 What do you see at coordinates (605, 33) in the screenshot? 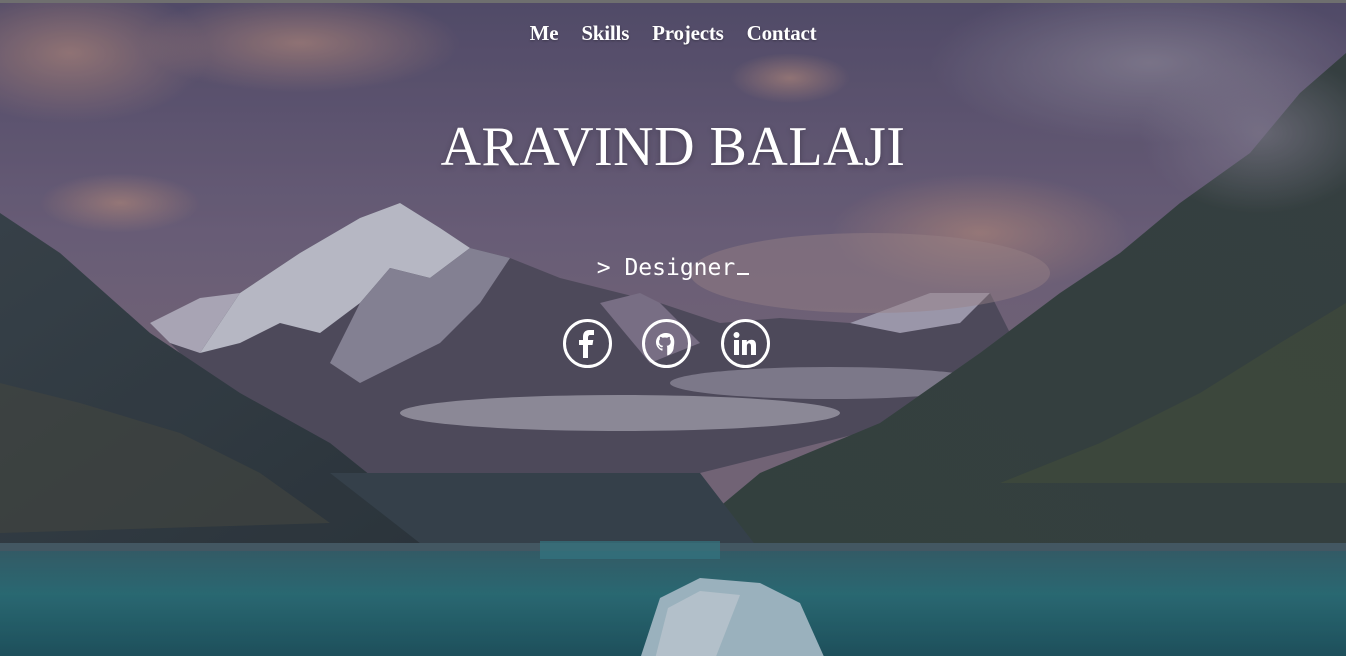
I see `nav-link-skills: Skills` at bounding box center [605, 33].